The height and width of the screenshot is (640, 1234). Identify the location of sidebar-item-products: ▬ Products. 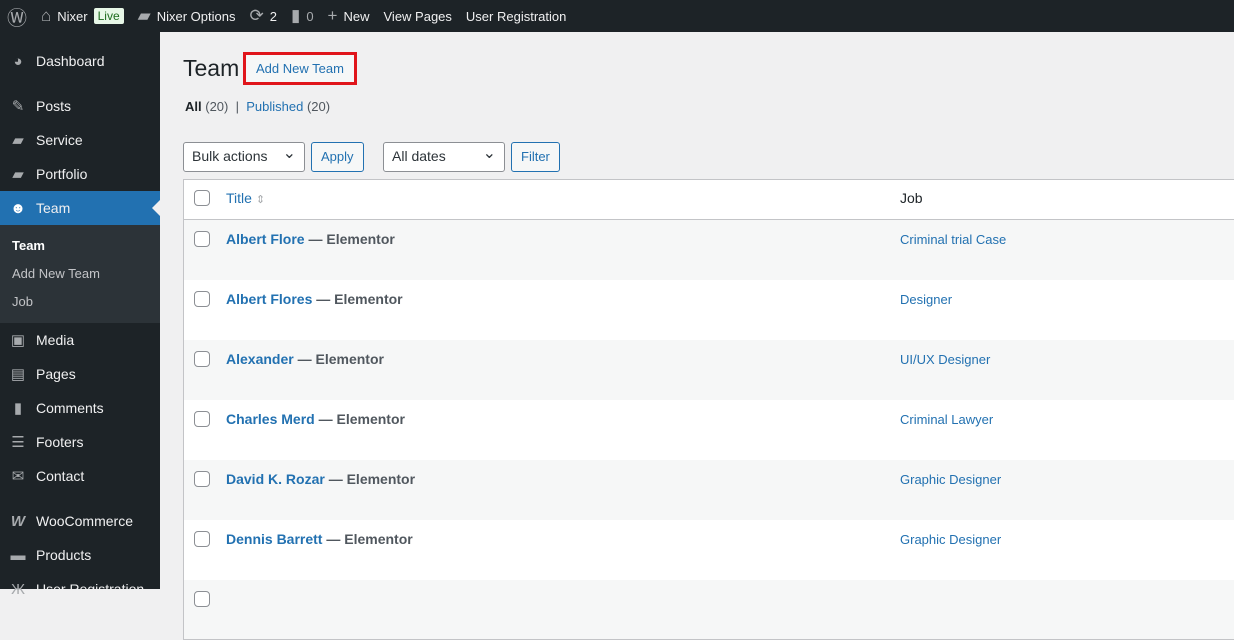
(80, 555).